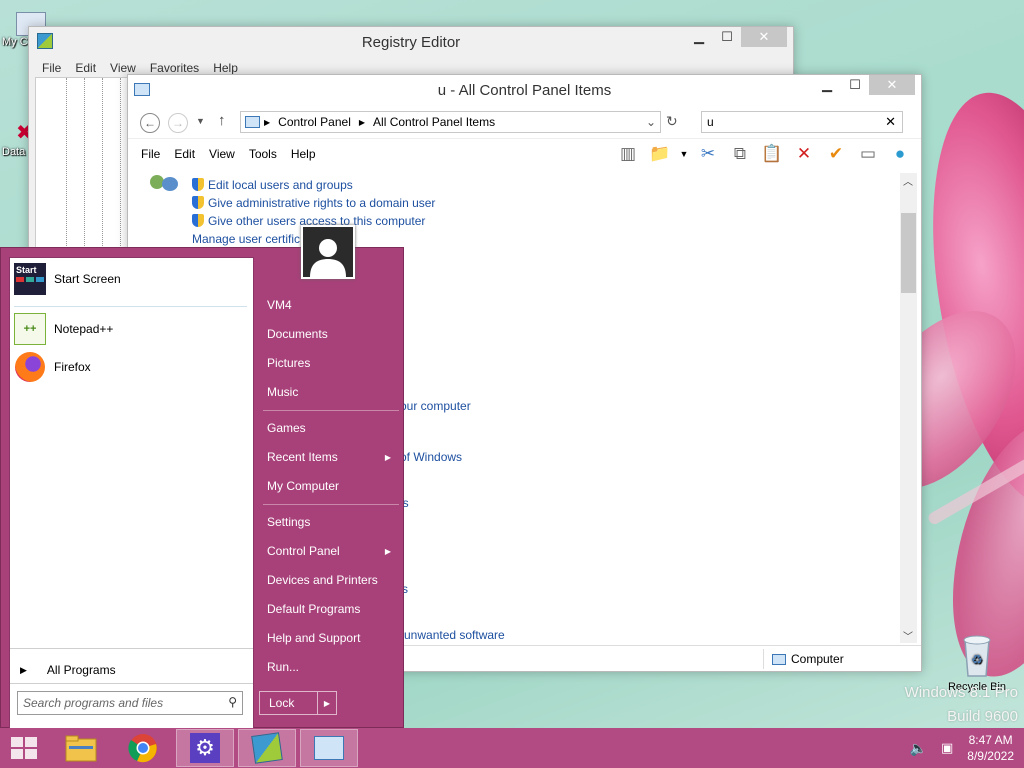 The height and width of the screenshot is (768, 1024). Describe the element at coordinates (947, 748) in the screenshot. I see `network-icon: ▣` at that location.